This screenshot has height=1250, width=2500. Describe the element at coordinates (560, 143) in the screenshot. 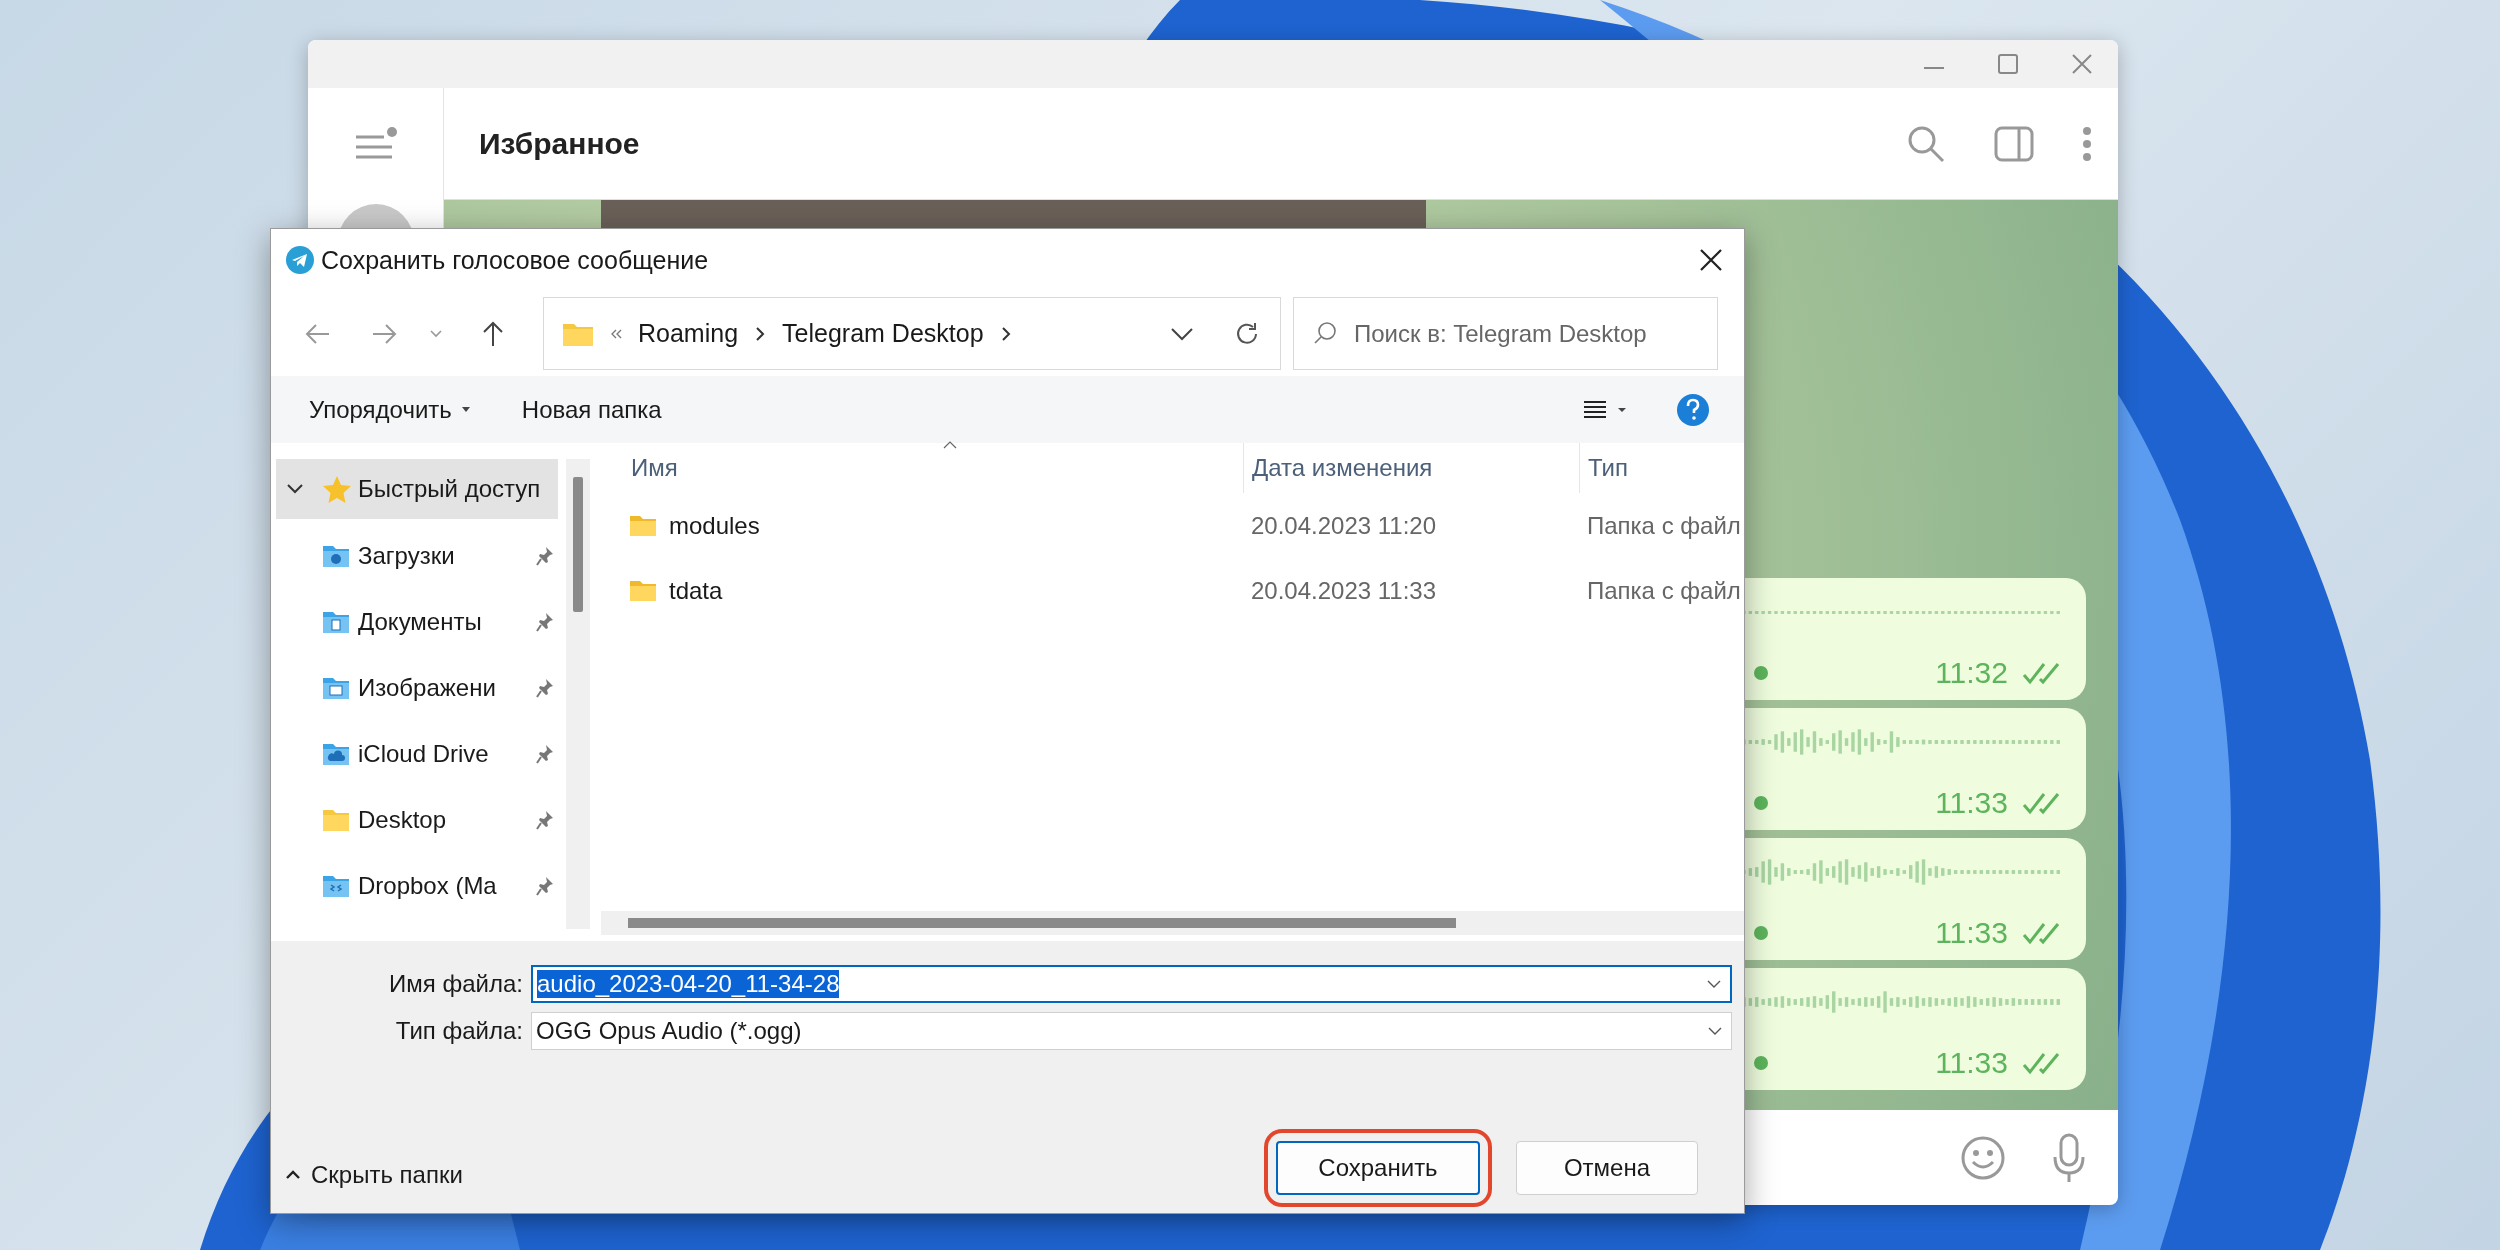

I see `chat-title: Избранное` at that location.